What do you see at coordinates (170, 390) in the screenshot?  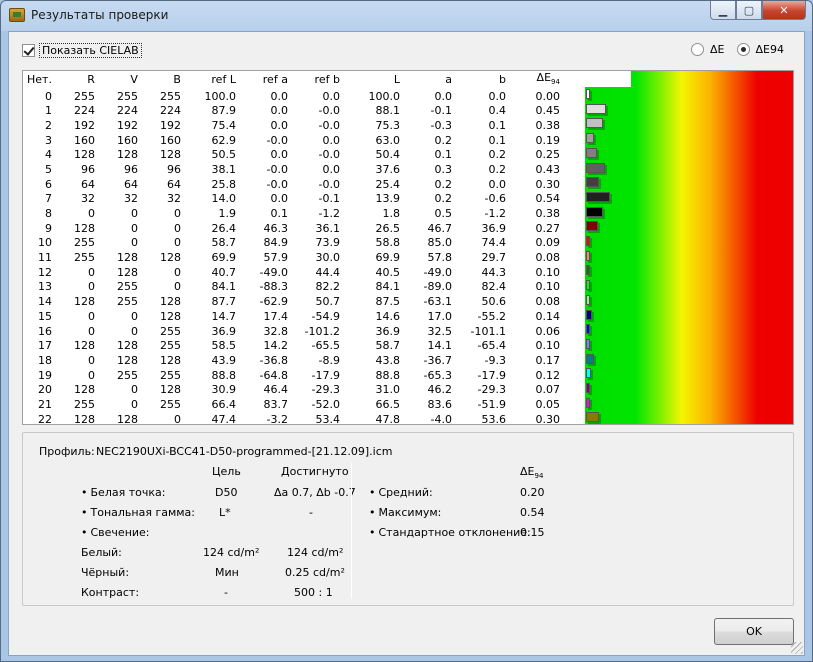 I see `table-cell: 128` at bounding box center [170, 390].